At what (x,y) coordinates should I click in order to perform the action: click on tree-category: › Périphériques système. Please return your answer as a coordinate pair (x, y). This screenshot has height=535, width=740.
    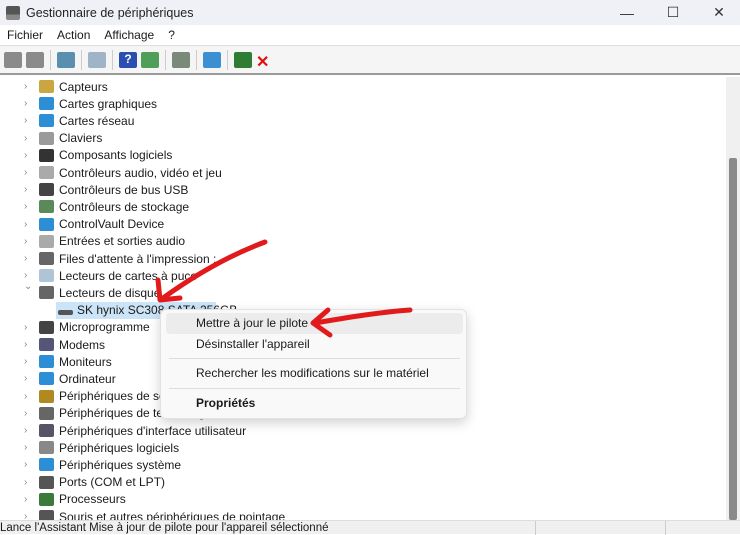
    Looking at the image, I should click on (363, 464).